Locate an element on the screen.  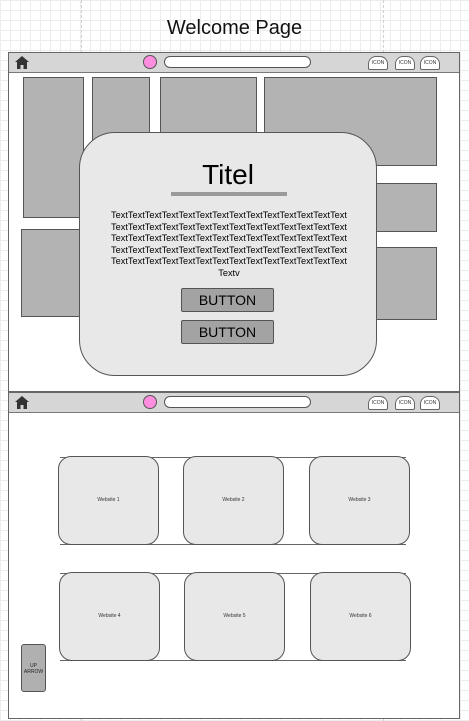
website-card: Website 4 is located at coordinates (109, 616).